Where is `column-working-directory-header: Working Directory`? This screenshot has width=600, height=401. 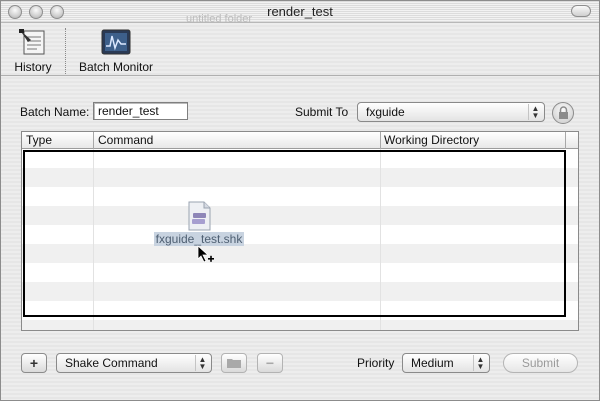
column-working-directory-header: Working Directory is located at coordinates (429, 140).